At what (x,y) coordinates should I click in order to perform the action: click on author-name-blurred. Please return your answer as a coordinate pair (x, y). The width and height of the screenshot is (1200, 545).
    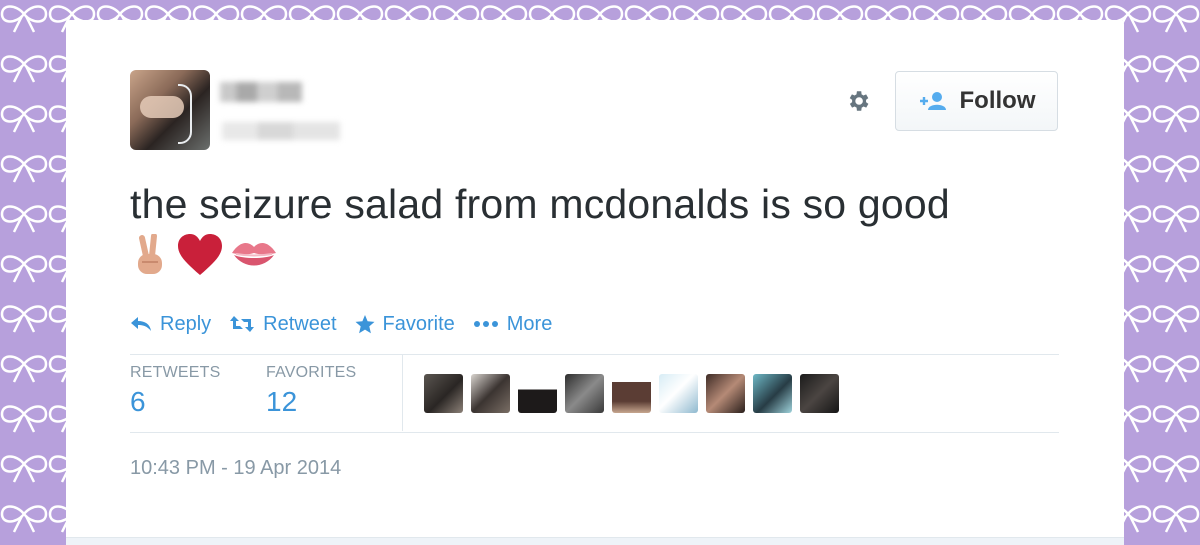
    Looking at the image, I should click on (261, 92).